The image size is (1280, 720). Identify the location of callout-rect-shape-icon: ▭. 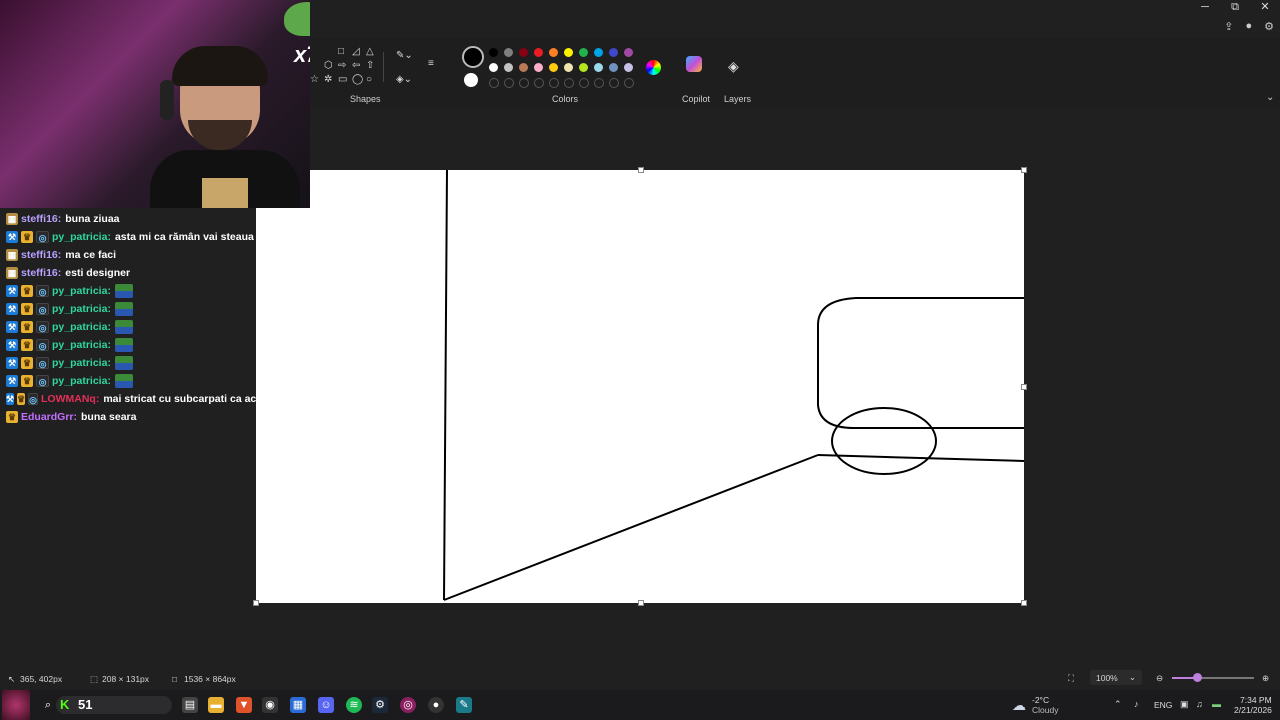
(342, 79).